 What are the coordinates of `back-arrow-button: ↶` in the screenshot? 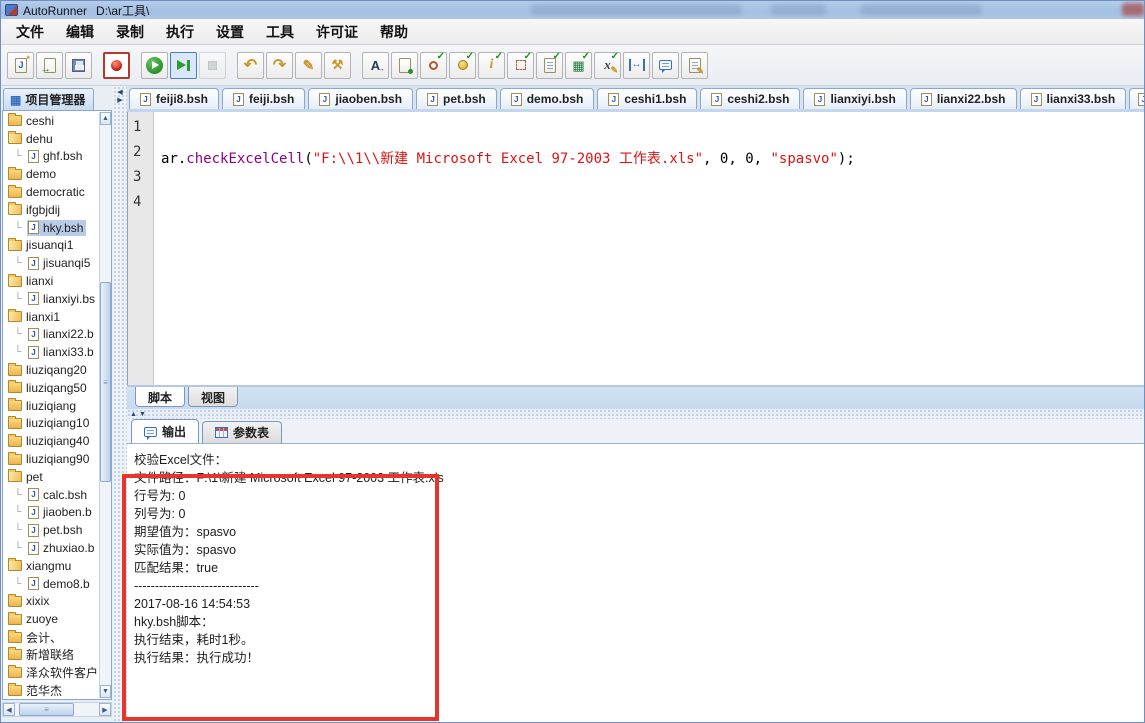 It's located at (250, 65).